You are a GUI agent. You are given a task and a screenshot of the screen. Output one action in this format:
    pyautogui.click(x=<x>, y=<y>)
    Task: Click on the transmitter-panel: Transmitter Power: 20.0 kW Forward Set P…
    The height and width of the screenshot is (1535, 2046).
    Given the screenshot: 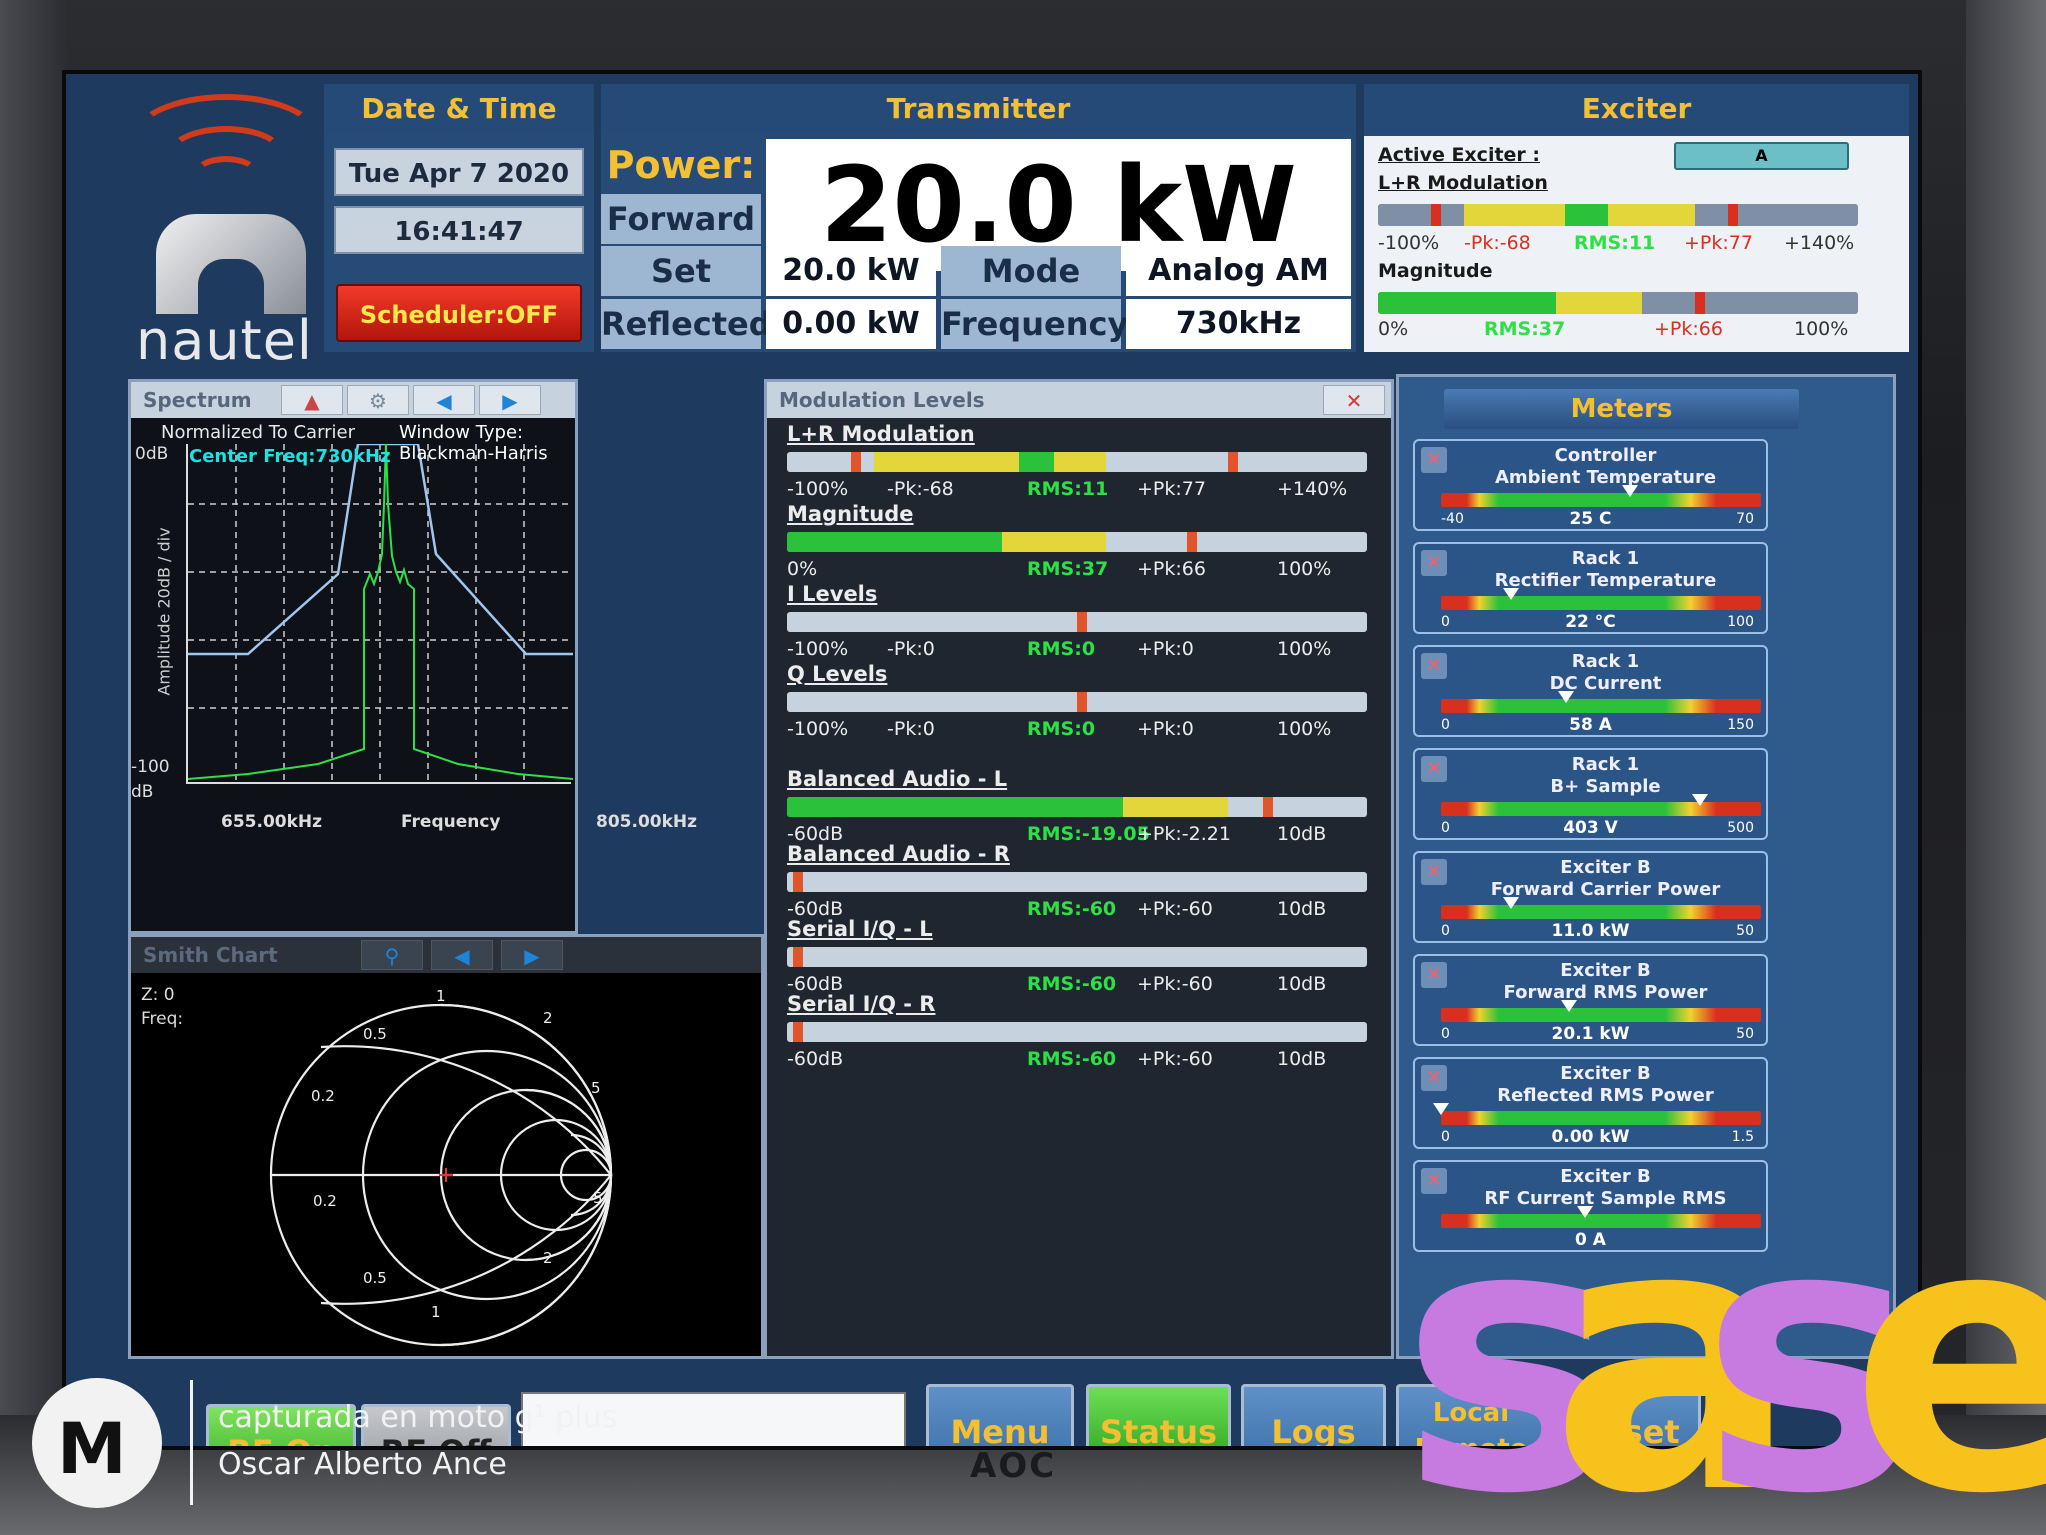 What is the action you would take?
    pyautogui.click(x=978, y=218)
    